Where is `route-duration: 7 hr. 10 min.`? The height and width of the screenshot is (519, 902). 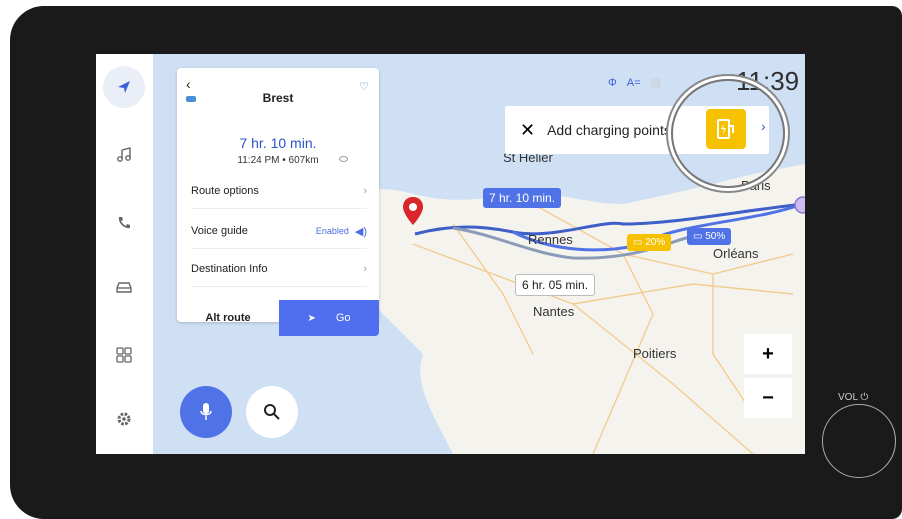 route-duration: 7 hr. 10 min. is located at coordinates (278, 143).